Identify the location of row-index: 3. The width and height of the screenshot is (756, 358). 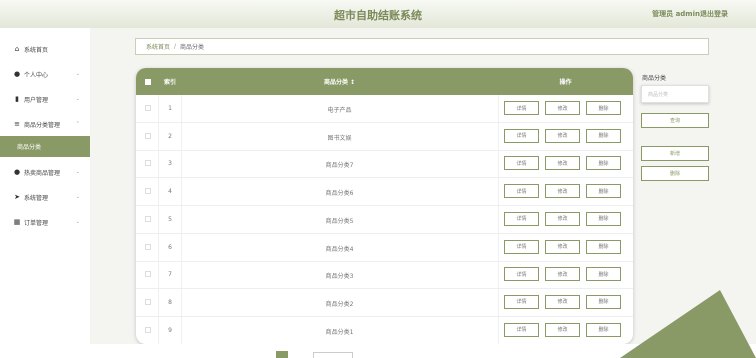
(170, 164).